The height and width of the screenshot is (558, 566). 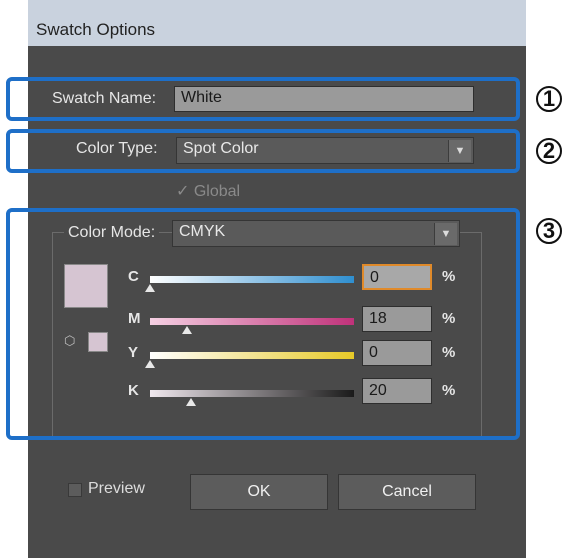 I want to click on preview-checkbox, so click(x=75, y=490).